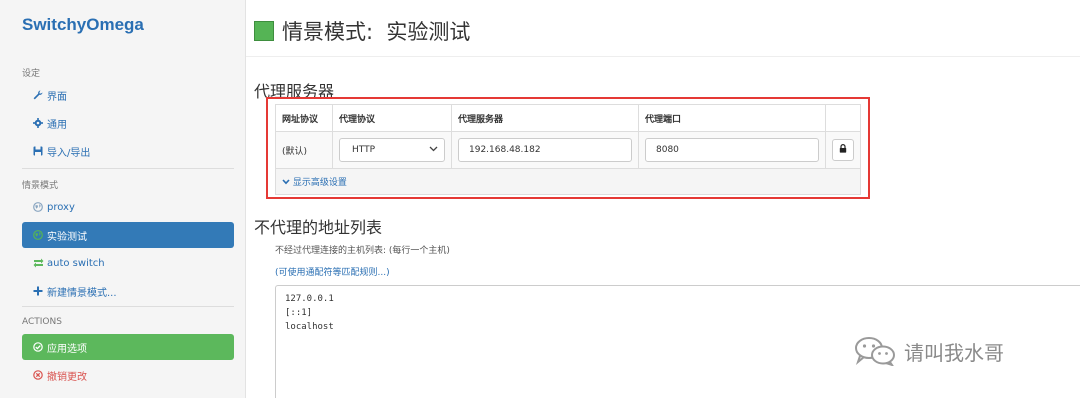 The width and height of the screenshot is (1080, 398). What do you see at coordinates (38, 123) in the screenshot?
I see `gear-icon` at bounding box center [38, 123].